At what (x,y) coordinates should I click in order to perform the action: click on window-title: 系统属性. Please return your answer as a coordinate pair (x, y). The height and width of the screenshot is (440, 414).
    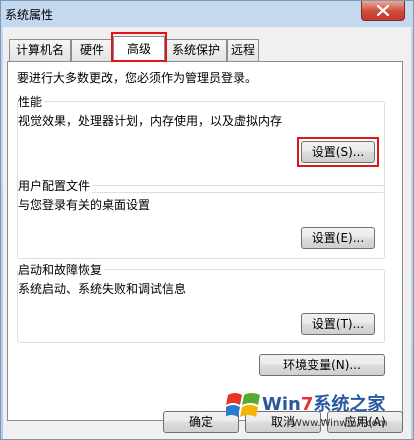
    Looking at the image, I should click on (29, 15).